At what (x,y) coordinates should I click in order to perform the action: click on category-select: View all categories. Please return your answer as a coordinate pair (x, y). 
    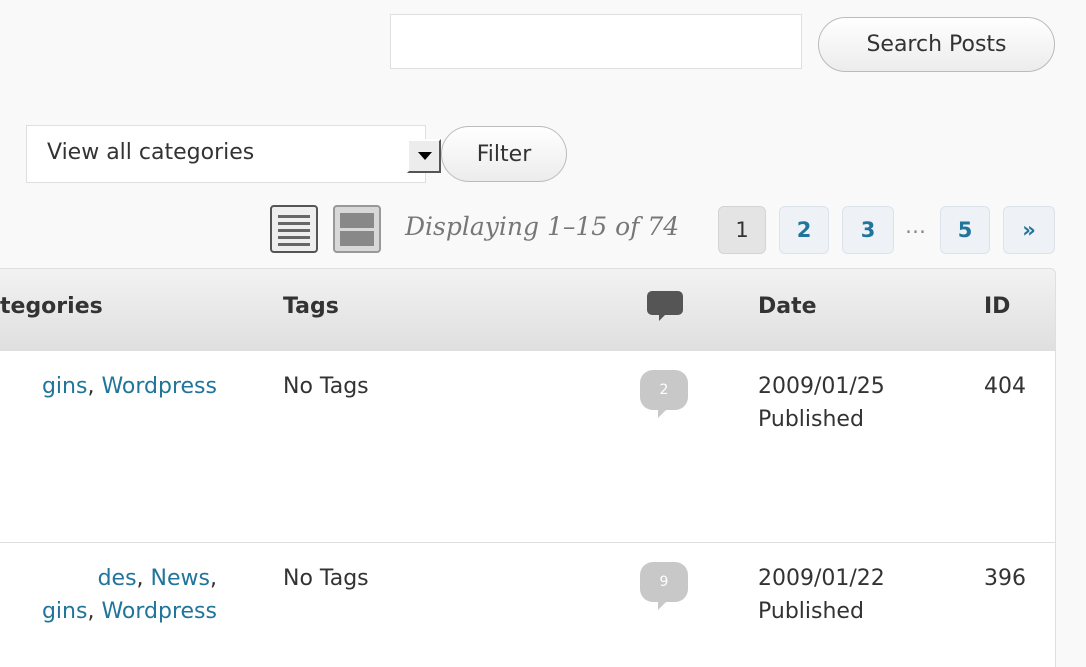
    Looking at the image, I should click on (233, 154).